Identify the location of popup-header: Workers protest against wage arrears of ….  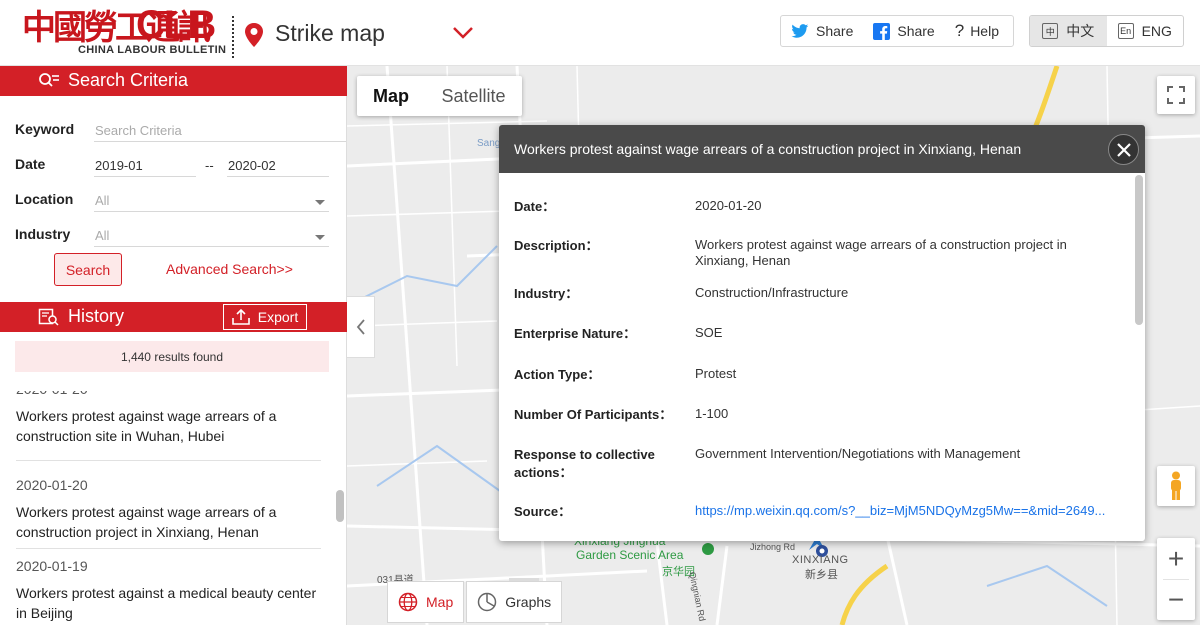
(822, 149).